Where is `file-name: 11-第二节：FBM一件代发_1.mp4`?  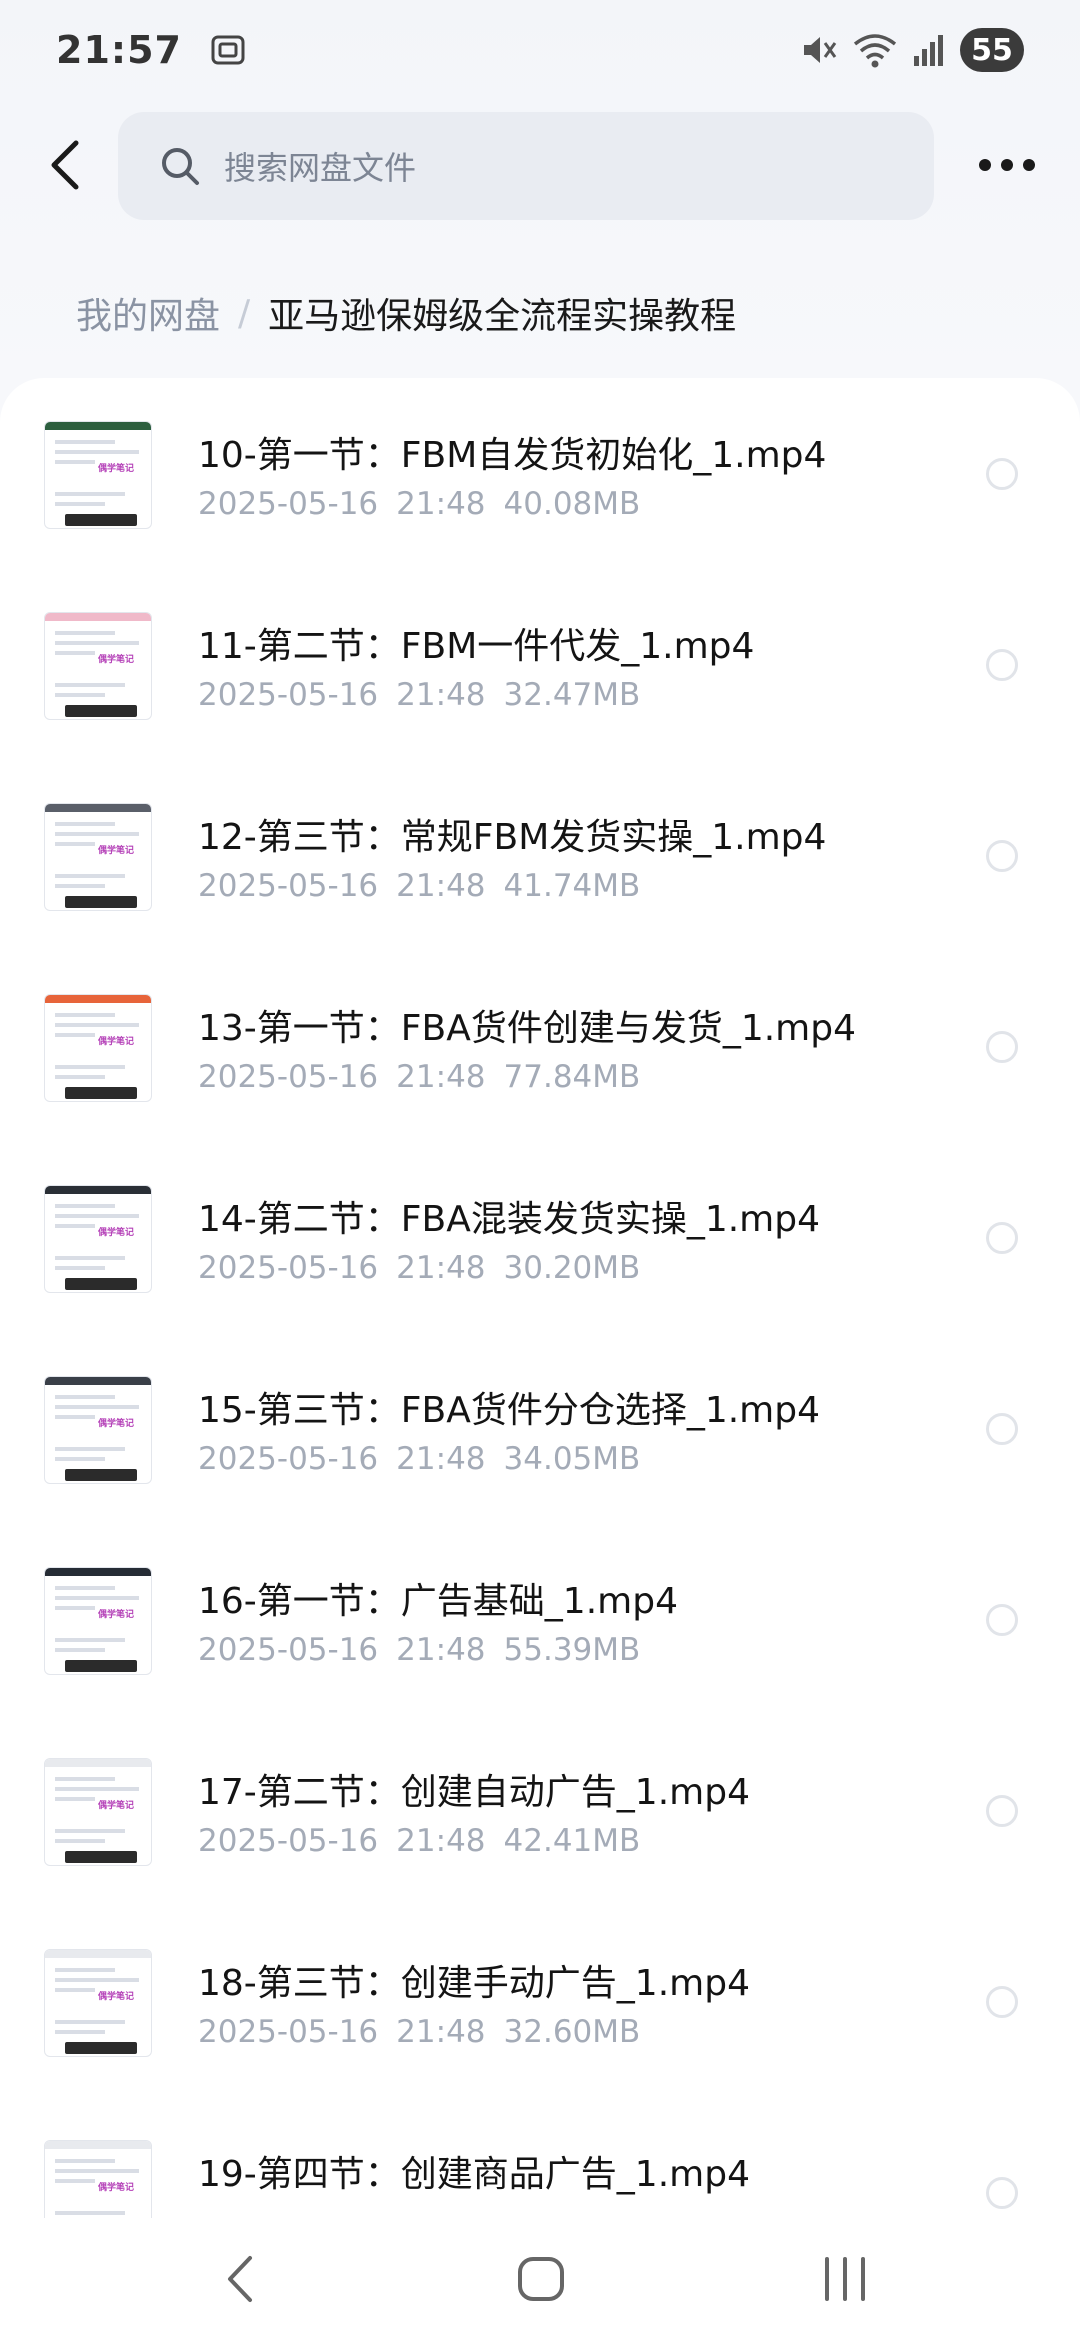
file-name: 11-第二节：FBM一件代发_1.mp4 is located at coordinates (476, 646).